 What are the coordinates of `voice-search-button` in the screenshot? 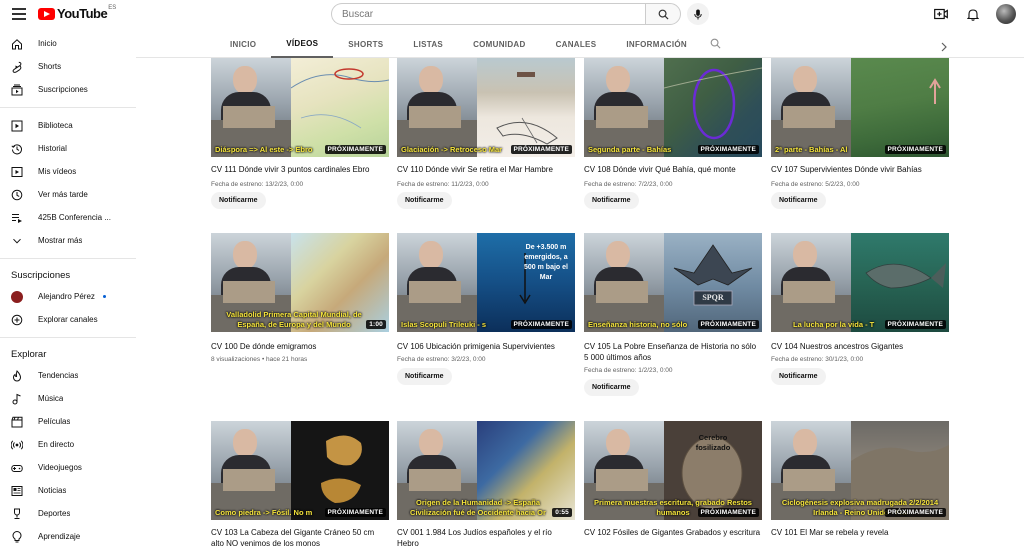 It's located at (698, 14).